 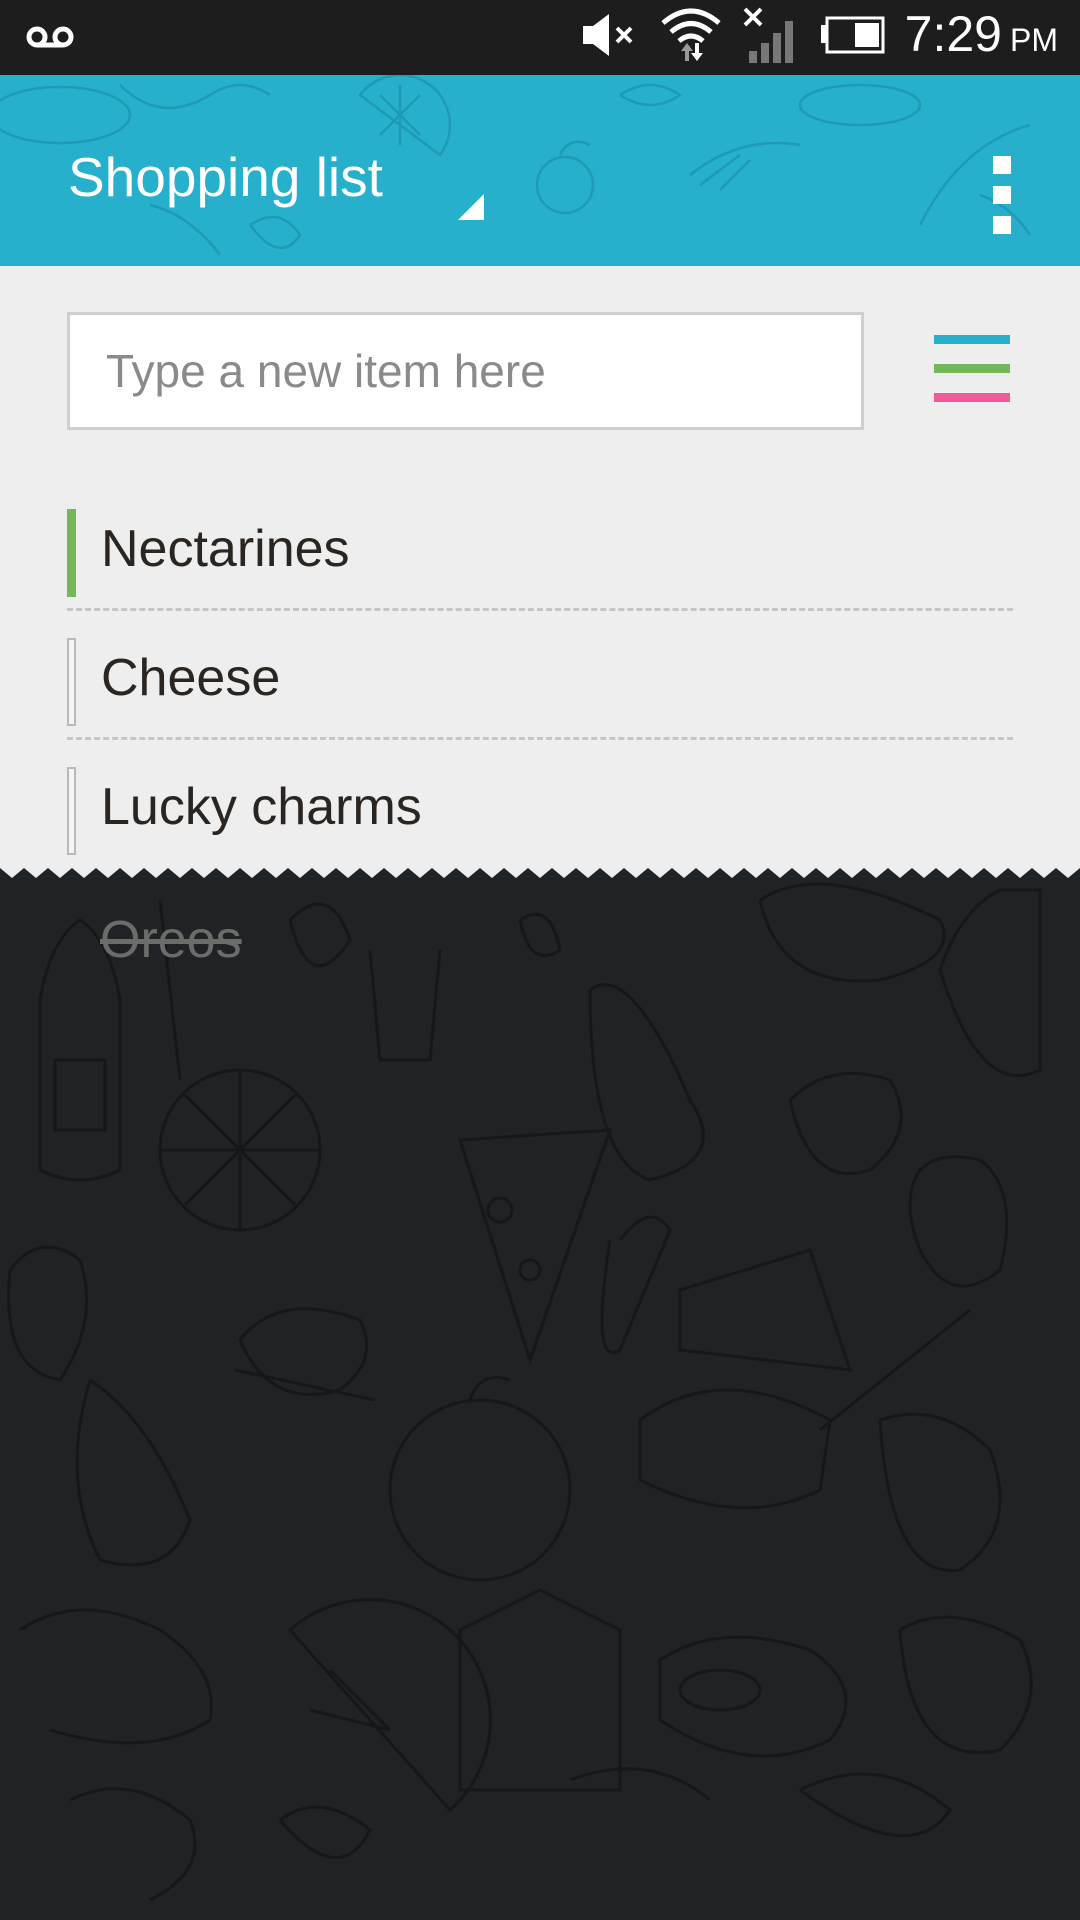 What do you see at coordinates (261, 807) in the screenshot?
I see `list-item-label: Lucky charms` at bounding box center [261, 807].